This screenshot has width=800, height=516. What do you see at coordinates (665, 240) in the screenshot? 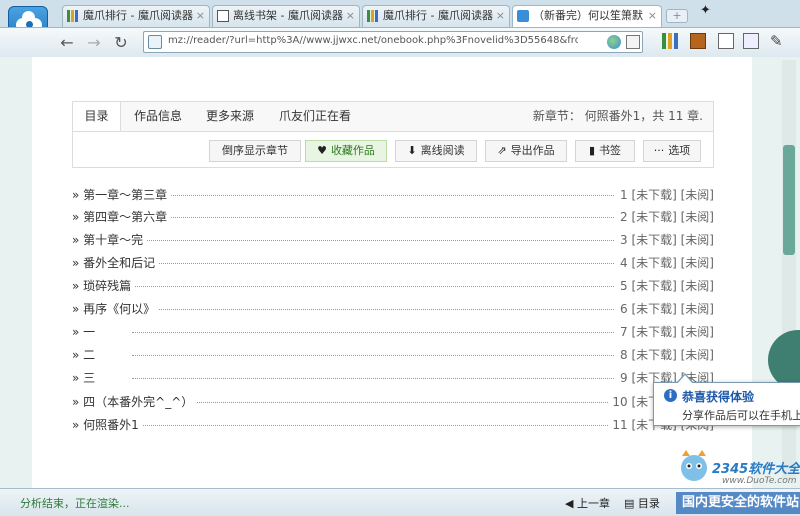
I see `chapter-meta: 3 [未下载] [未阅]` at bounding box center [665, 240].